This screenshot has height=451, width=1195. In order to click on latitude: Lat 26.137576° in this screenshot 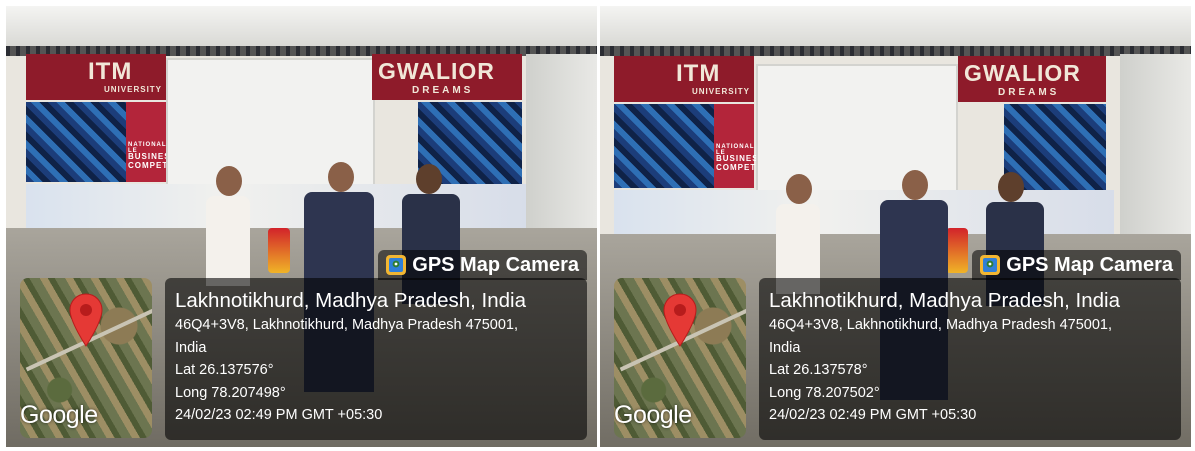, I will do `click(224, 370)`.